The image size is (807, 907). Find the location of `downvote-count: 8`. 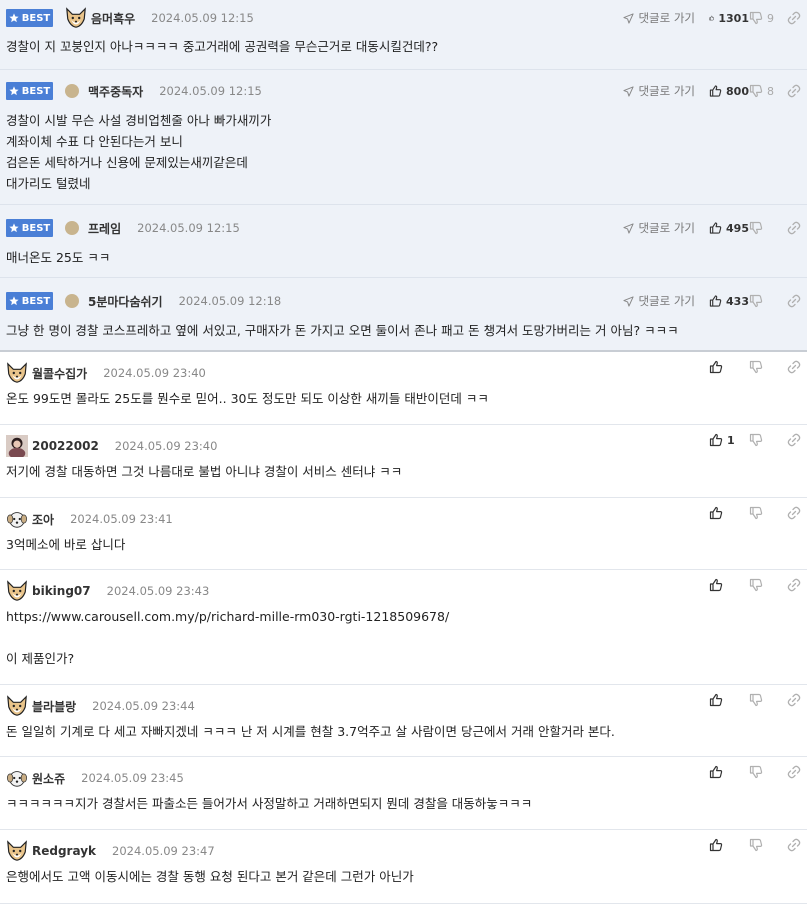

downvote-count: 8 is located at coordinates (770, 91).